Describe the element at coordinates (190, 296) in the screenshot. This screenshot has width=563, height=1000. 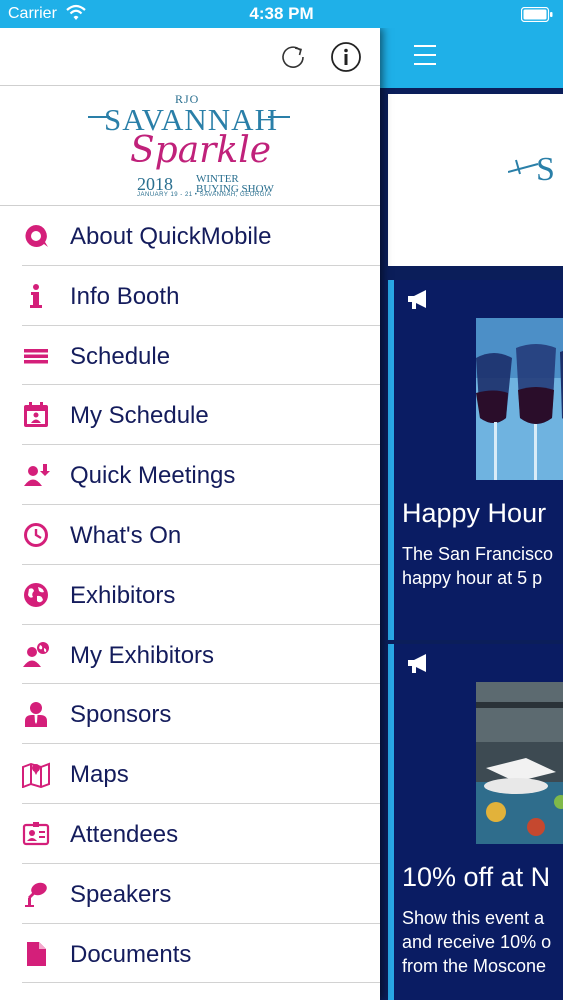
I see `menu-item-info-booth: Info Booth` at that location.